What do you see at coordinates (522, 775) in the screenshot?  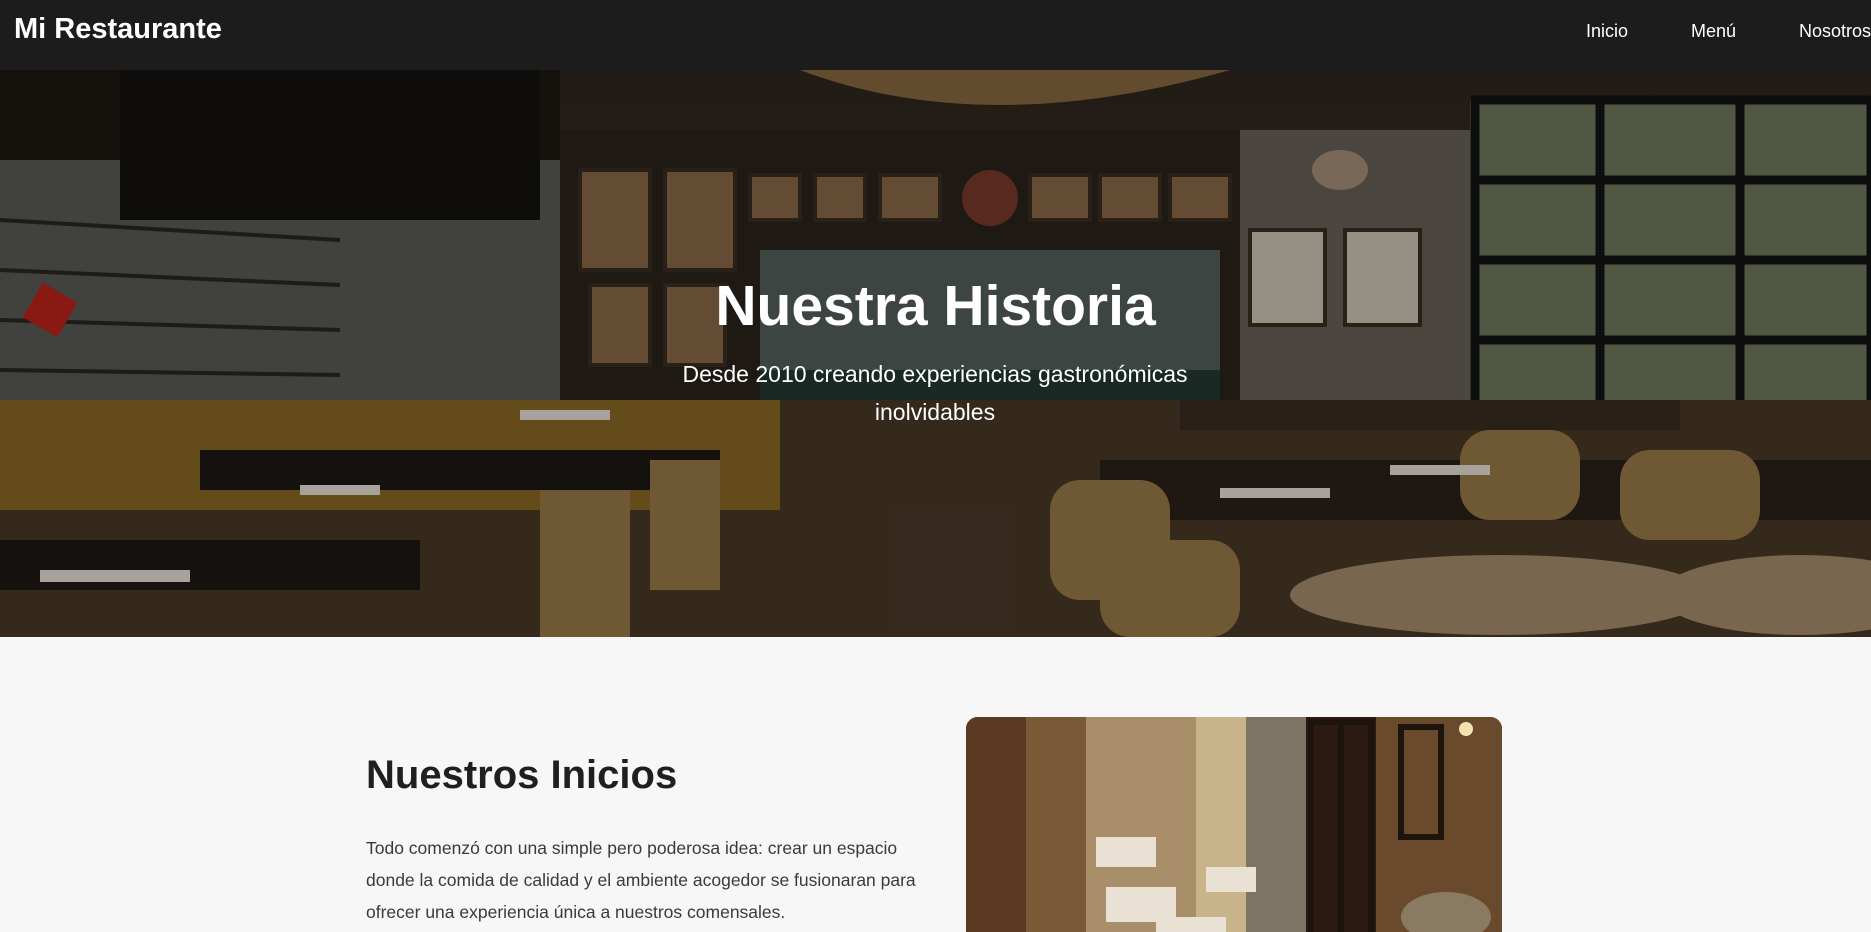 I see `story-heading: Nuestros Inicios` at bounding box center [522, 775].